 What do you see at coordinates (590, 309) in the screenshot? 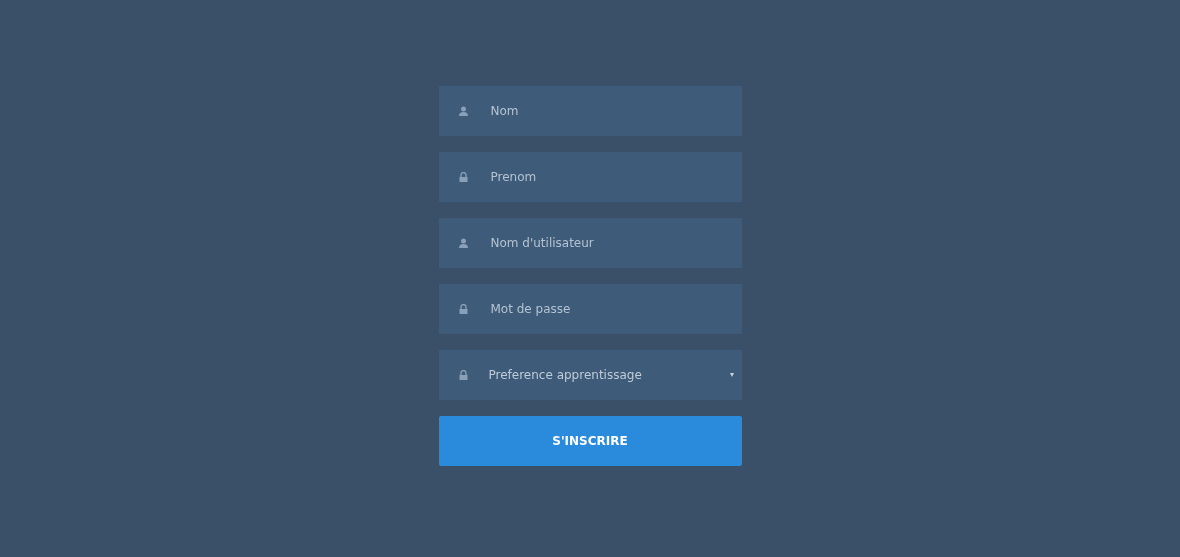
I see `text-field: Mot de passe` at bounding box center [590, 309].